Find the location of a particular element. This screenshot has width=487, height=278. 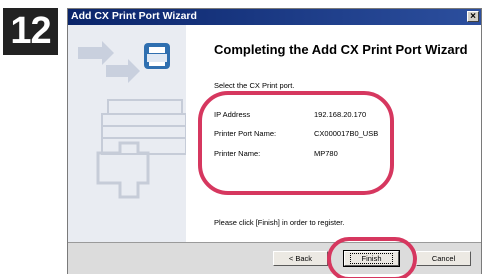

wizard-banner-art-icon is located at coordinates (132, 120).